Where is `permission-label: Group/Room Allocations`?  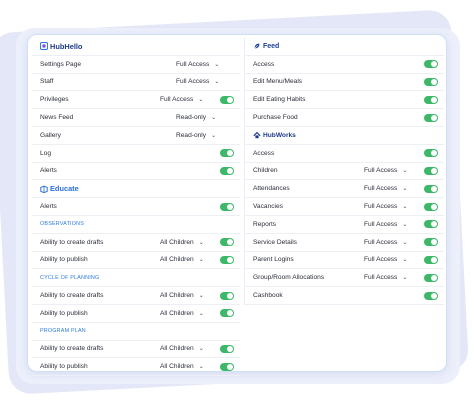 permission-label: Group/Room Allocations is located at coordinates (289, 278).